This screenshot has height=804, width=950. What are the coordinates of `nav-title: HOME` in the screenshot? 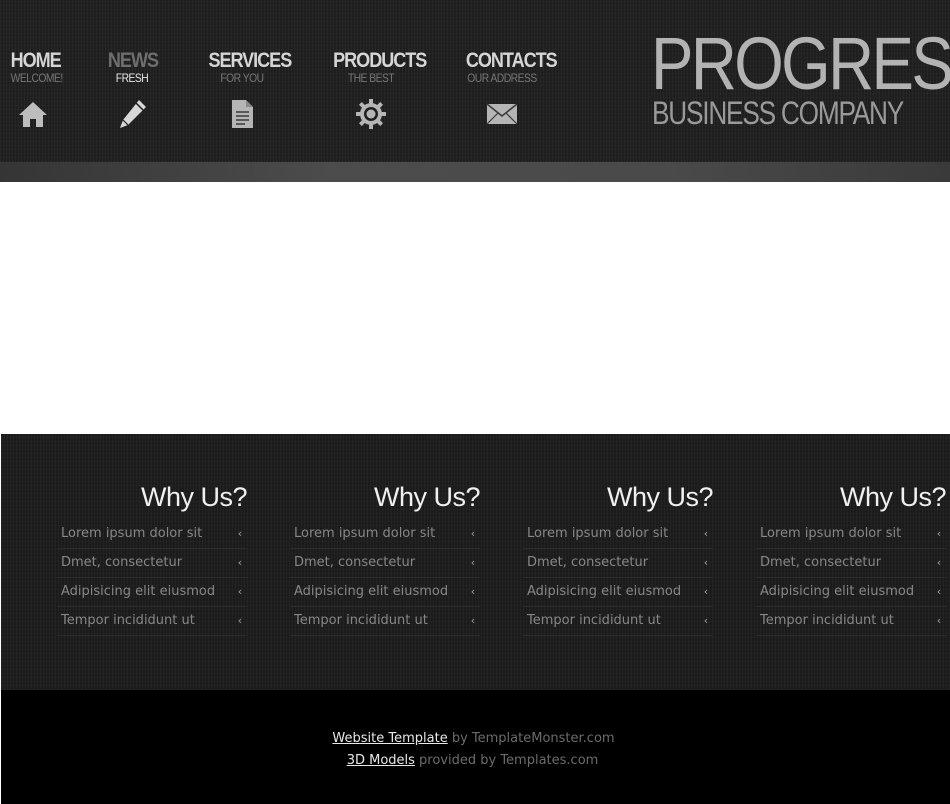 It's located at (36, 60).